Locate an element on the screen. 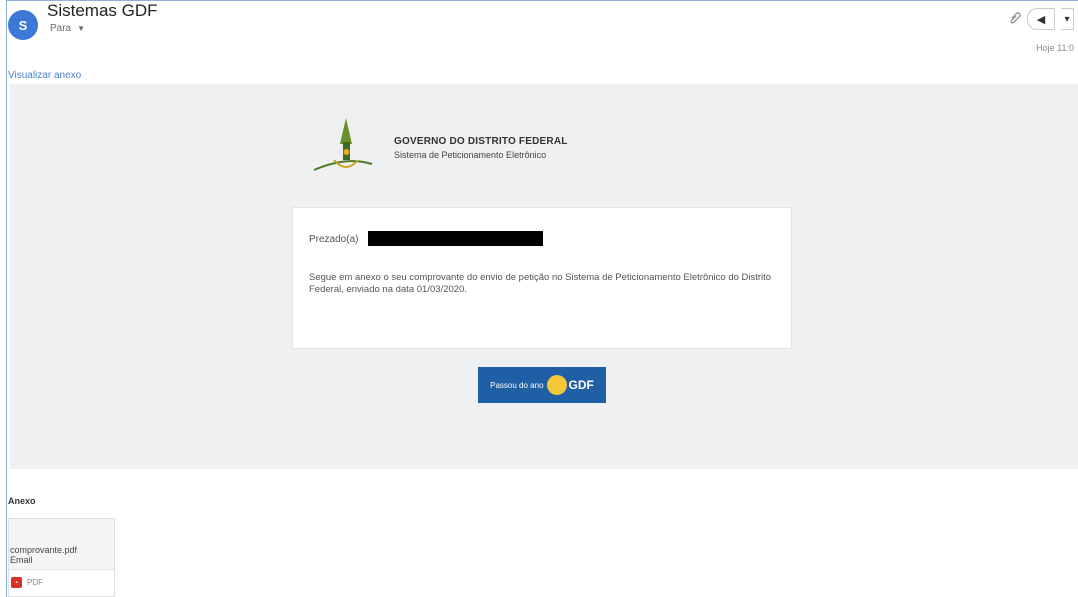 The height and width of the screenshot is (597, 1078). pdf-icon: ▪ is located at coordinates (16, 582).